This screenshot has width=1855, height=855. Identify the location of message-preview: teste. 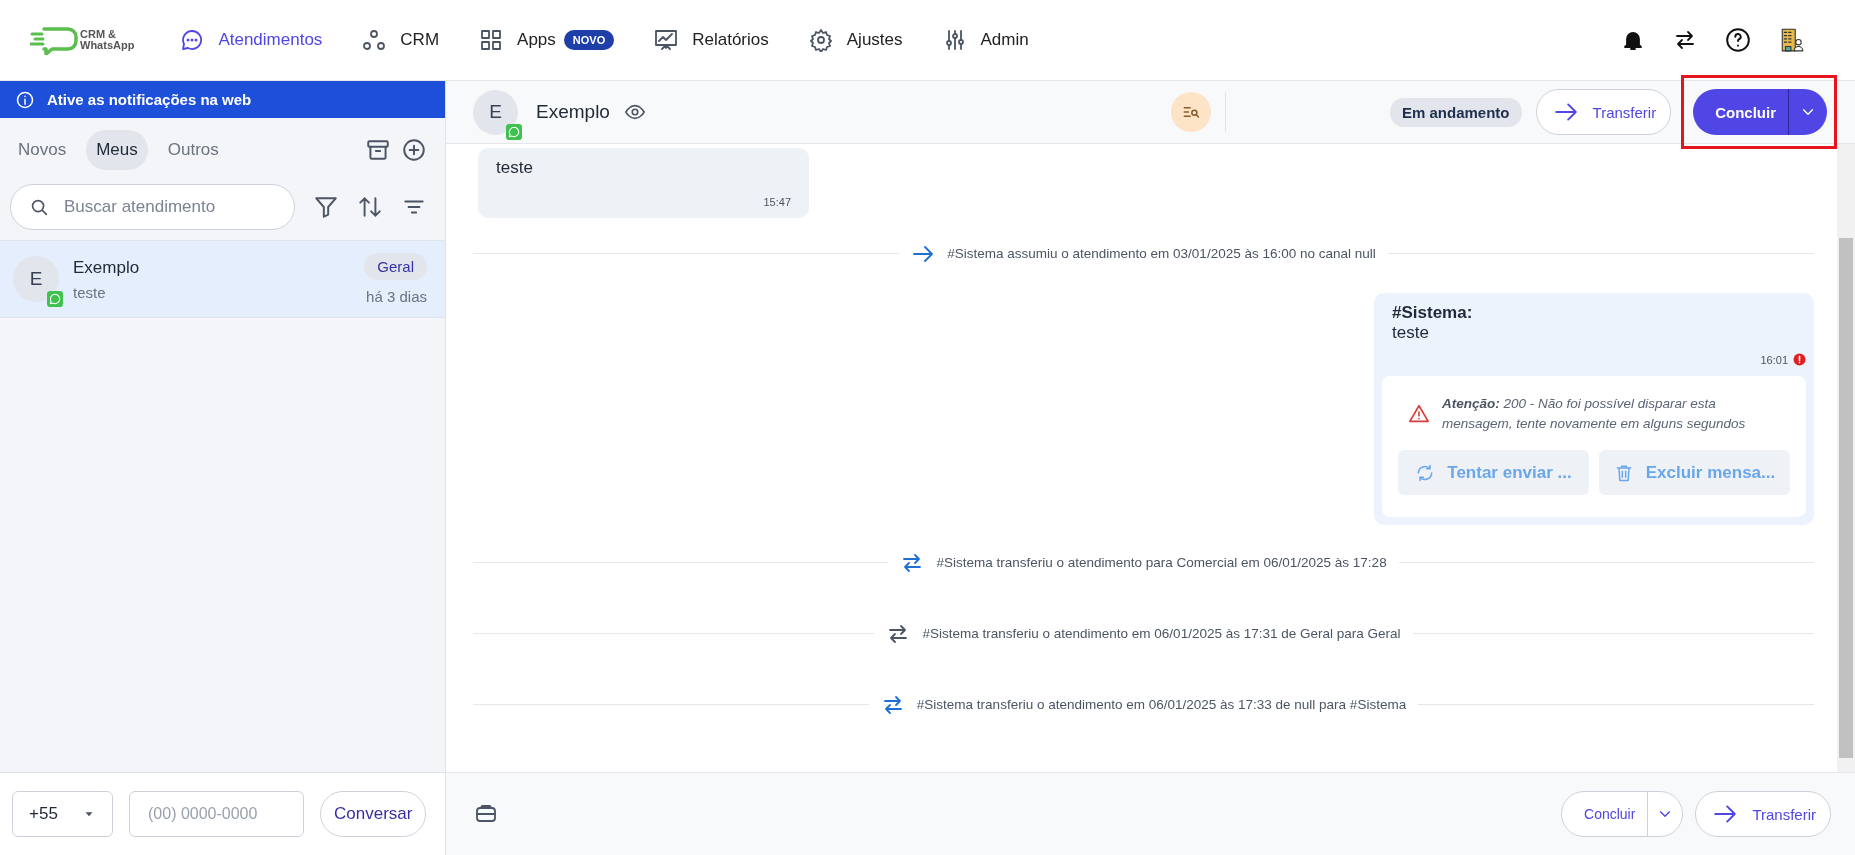
(90, 292).